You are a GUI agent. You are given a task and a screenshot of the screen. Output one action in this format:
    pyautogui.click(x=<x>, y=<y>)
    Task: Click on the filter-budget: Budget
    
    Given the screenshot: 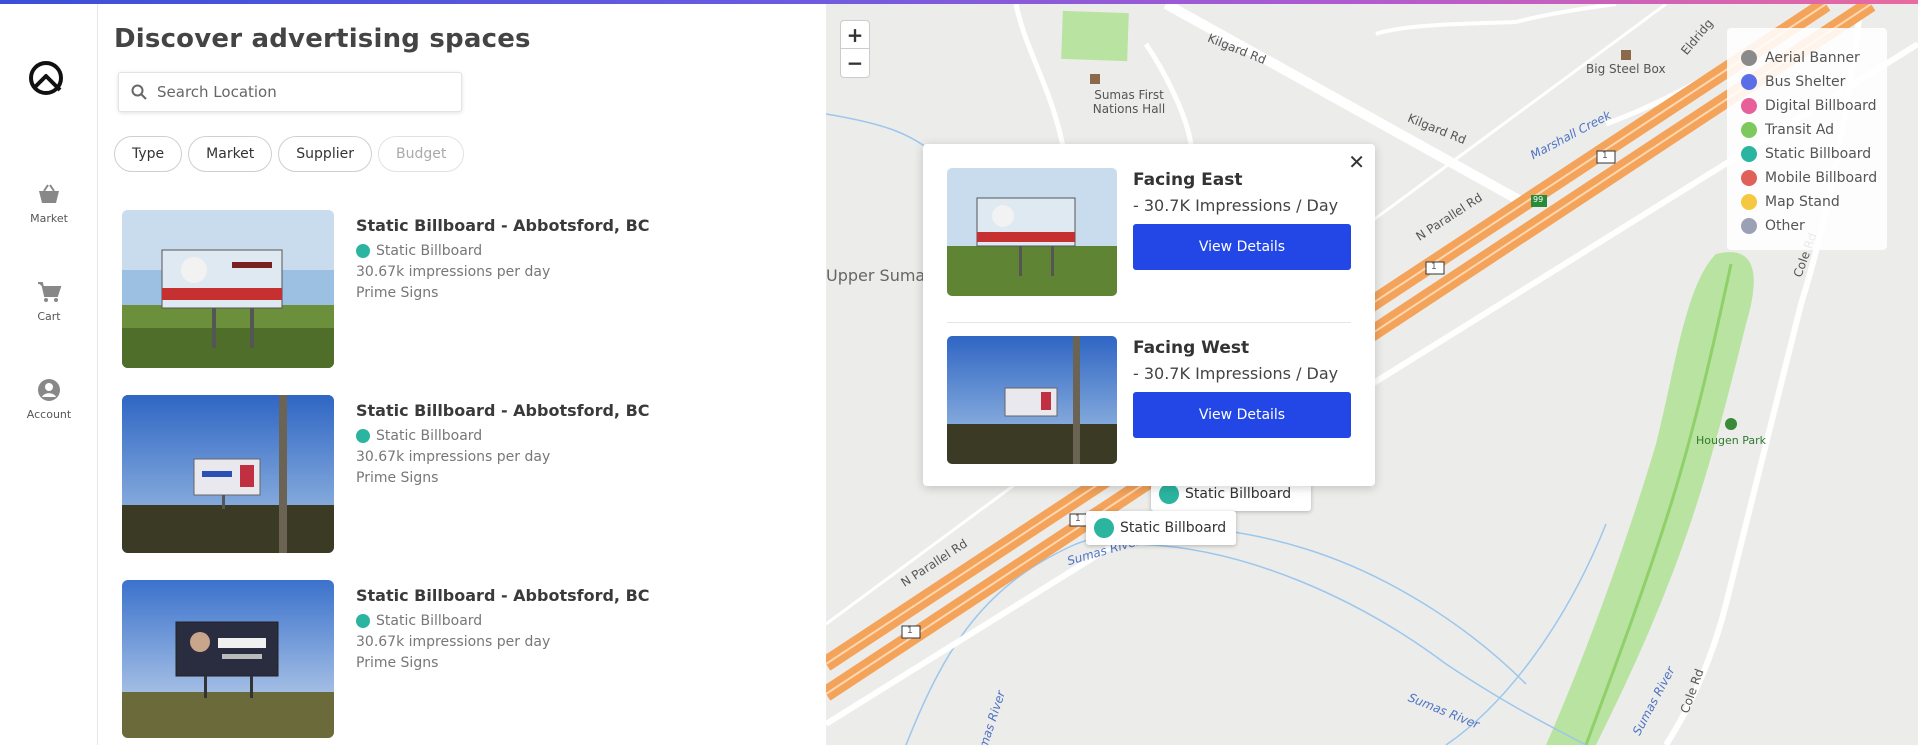 What is the action you would take?
    pyautogui.click(x=421, y=154)
    